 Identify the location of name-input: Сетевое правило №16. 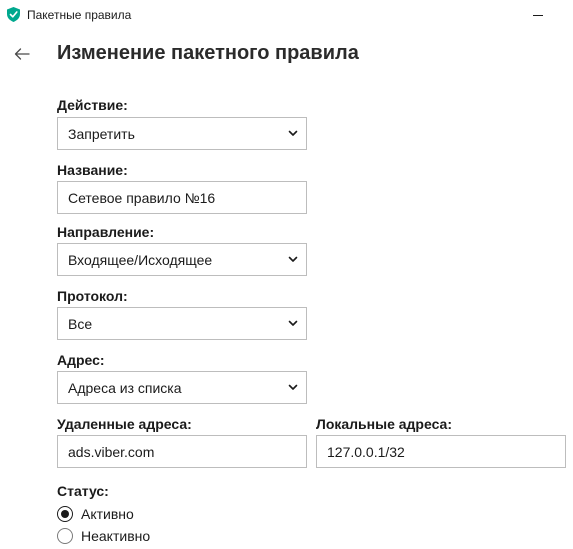
(182, 197).